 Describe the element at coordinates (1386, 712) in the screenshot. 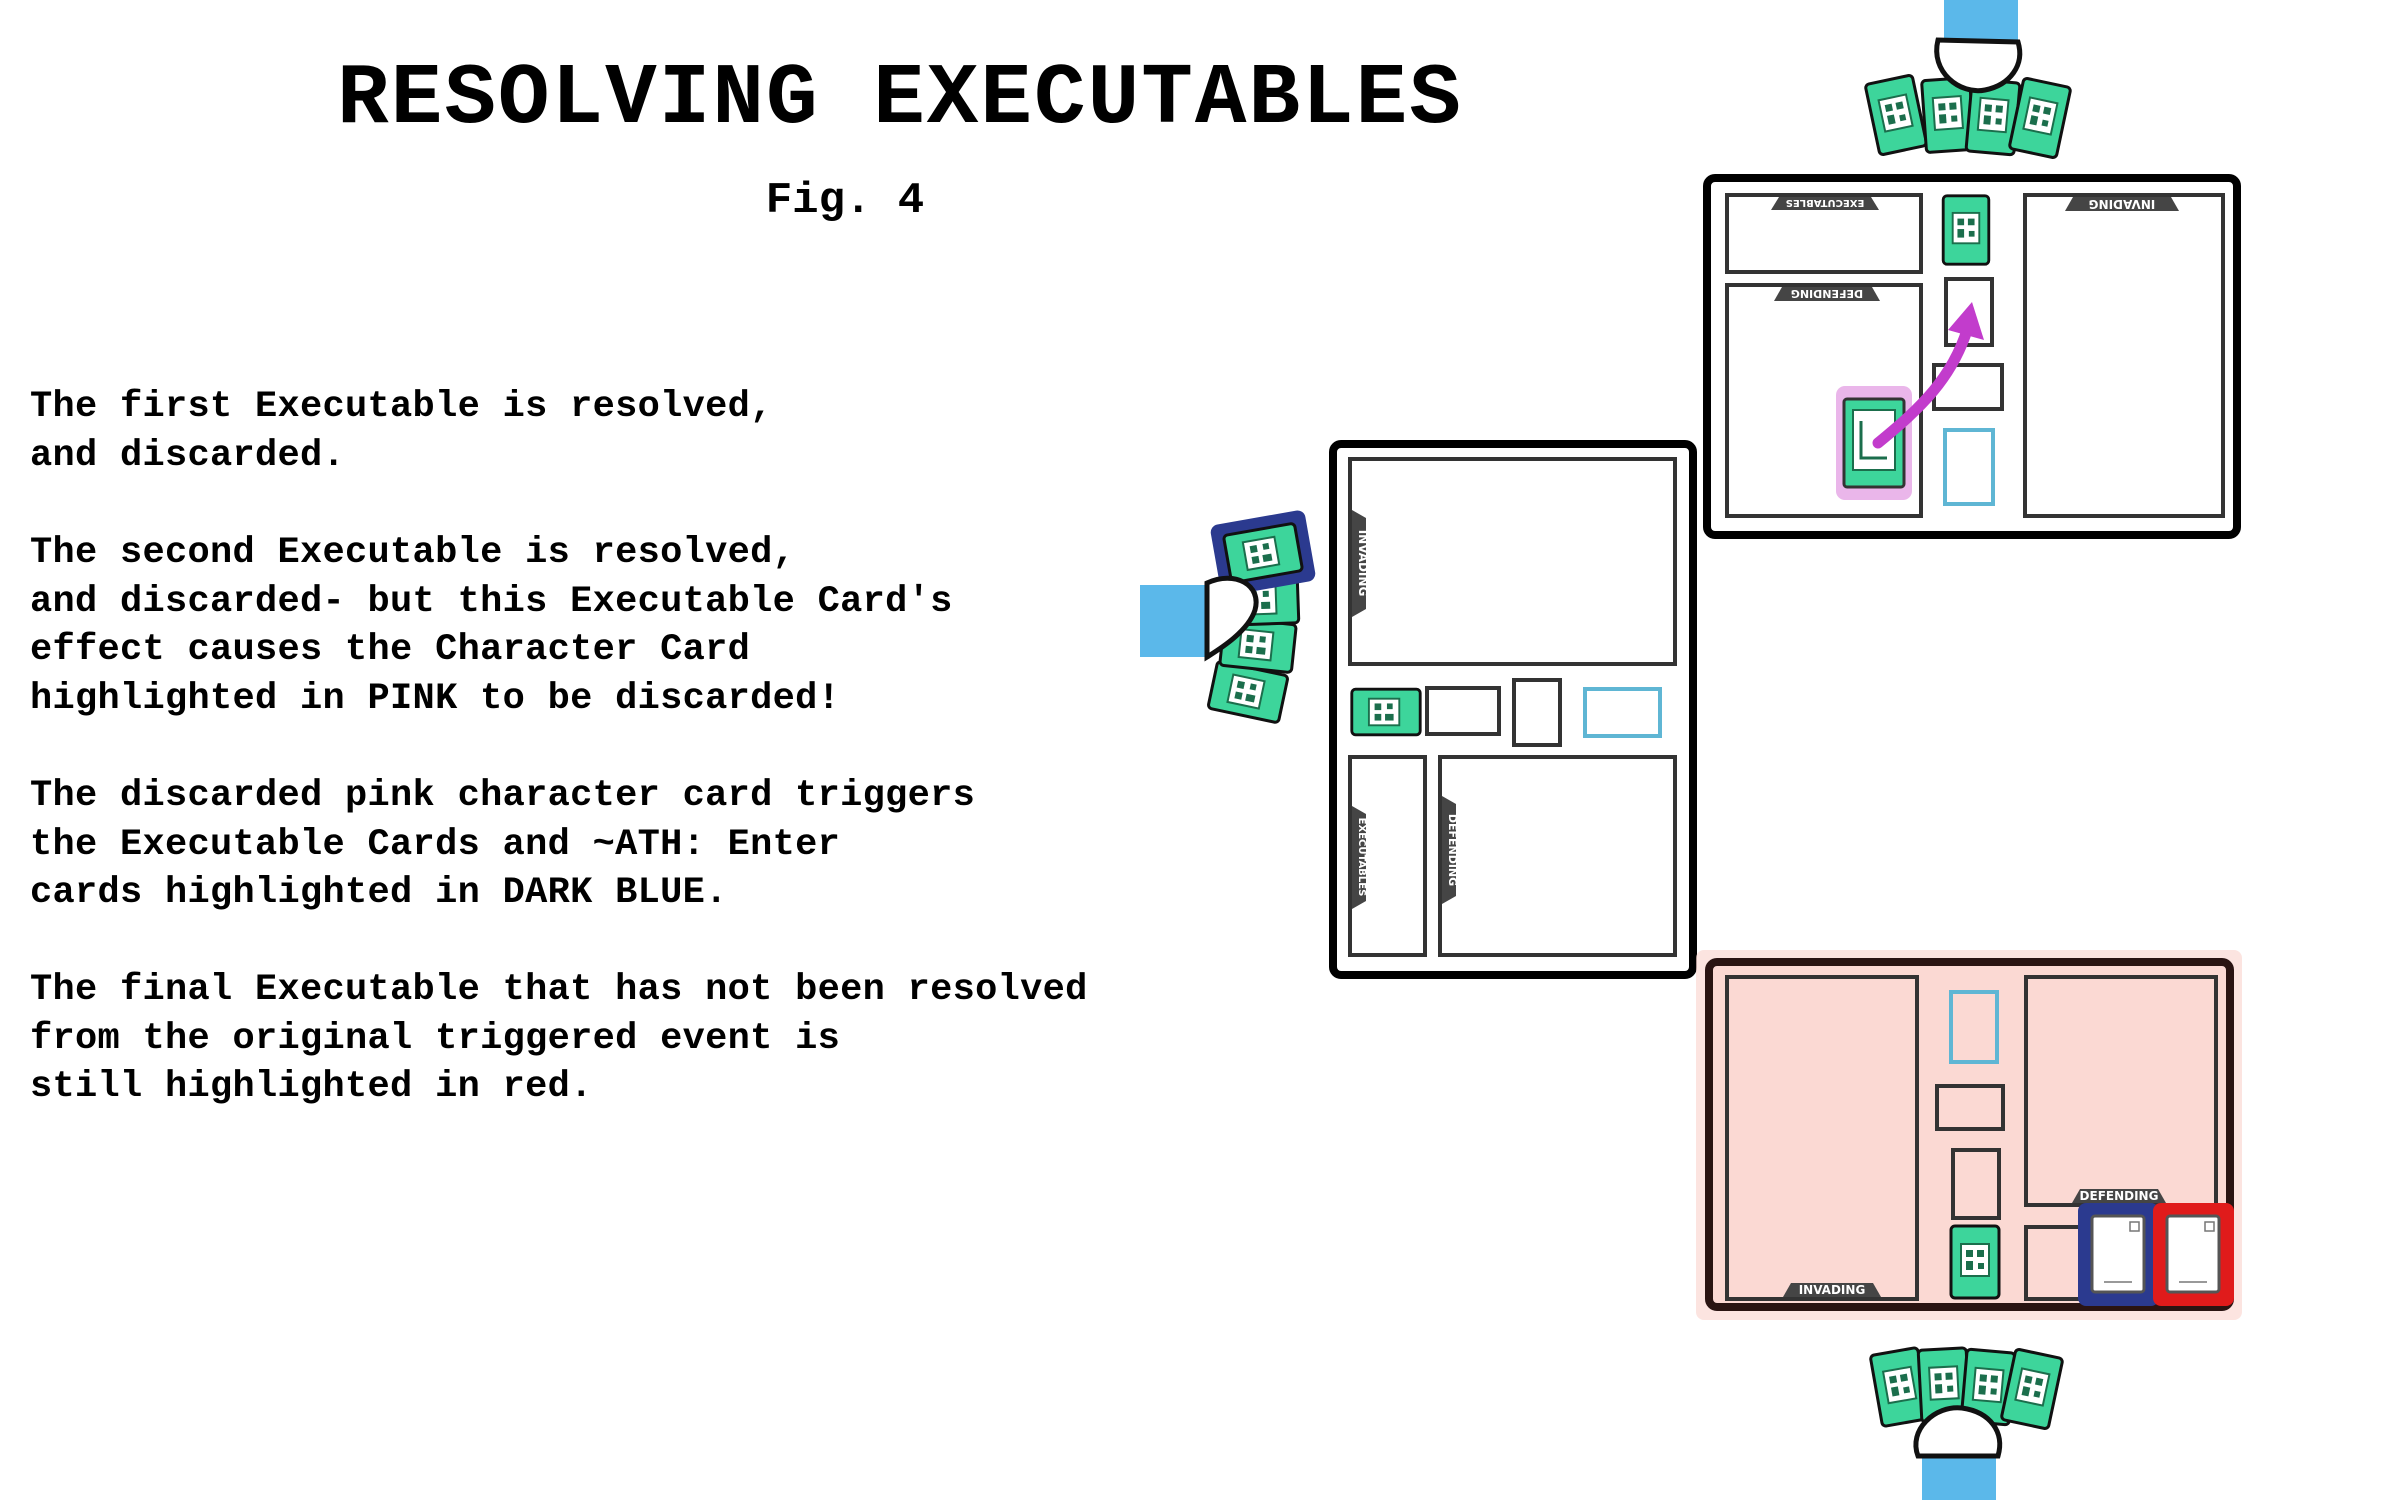

I see `deck-card-left` at that location.